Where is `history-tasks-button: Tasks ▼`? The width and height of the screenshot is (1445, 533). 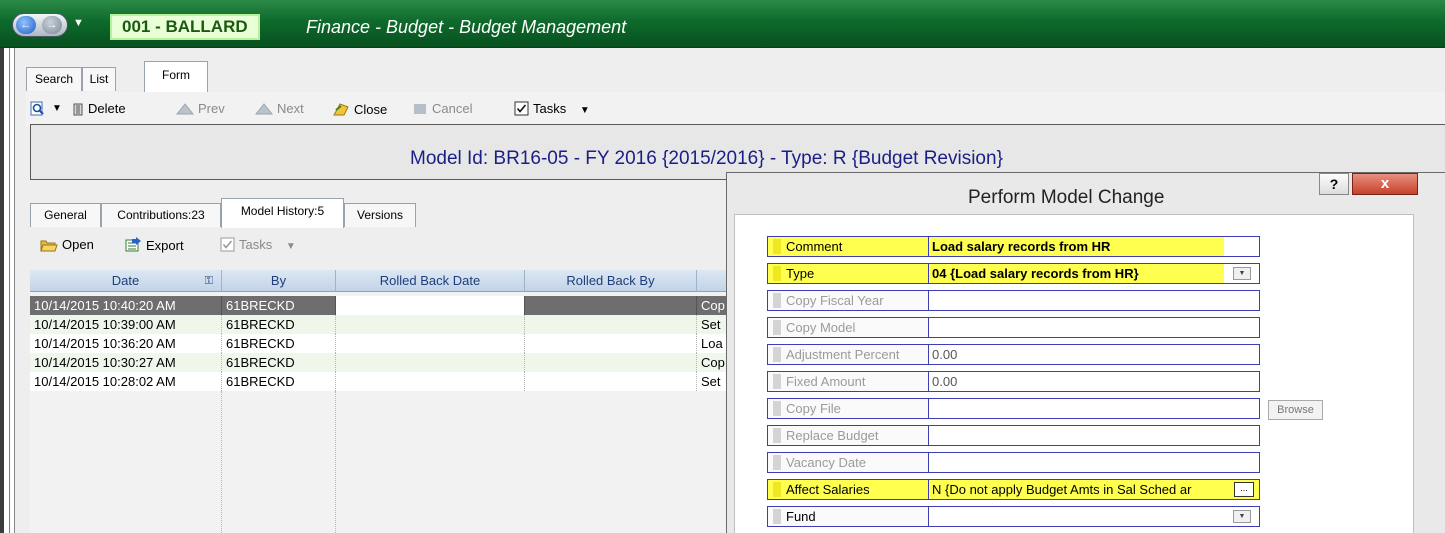
history-tasks-button: Tasks ▼ is located at coordinates (258, 244).